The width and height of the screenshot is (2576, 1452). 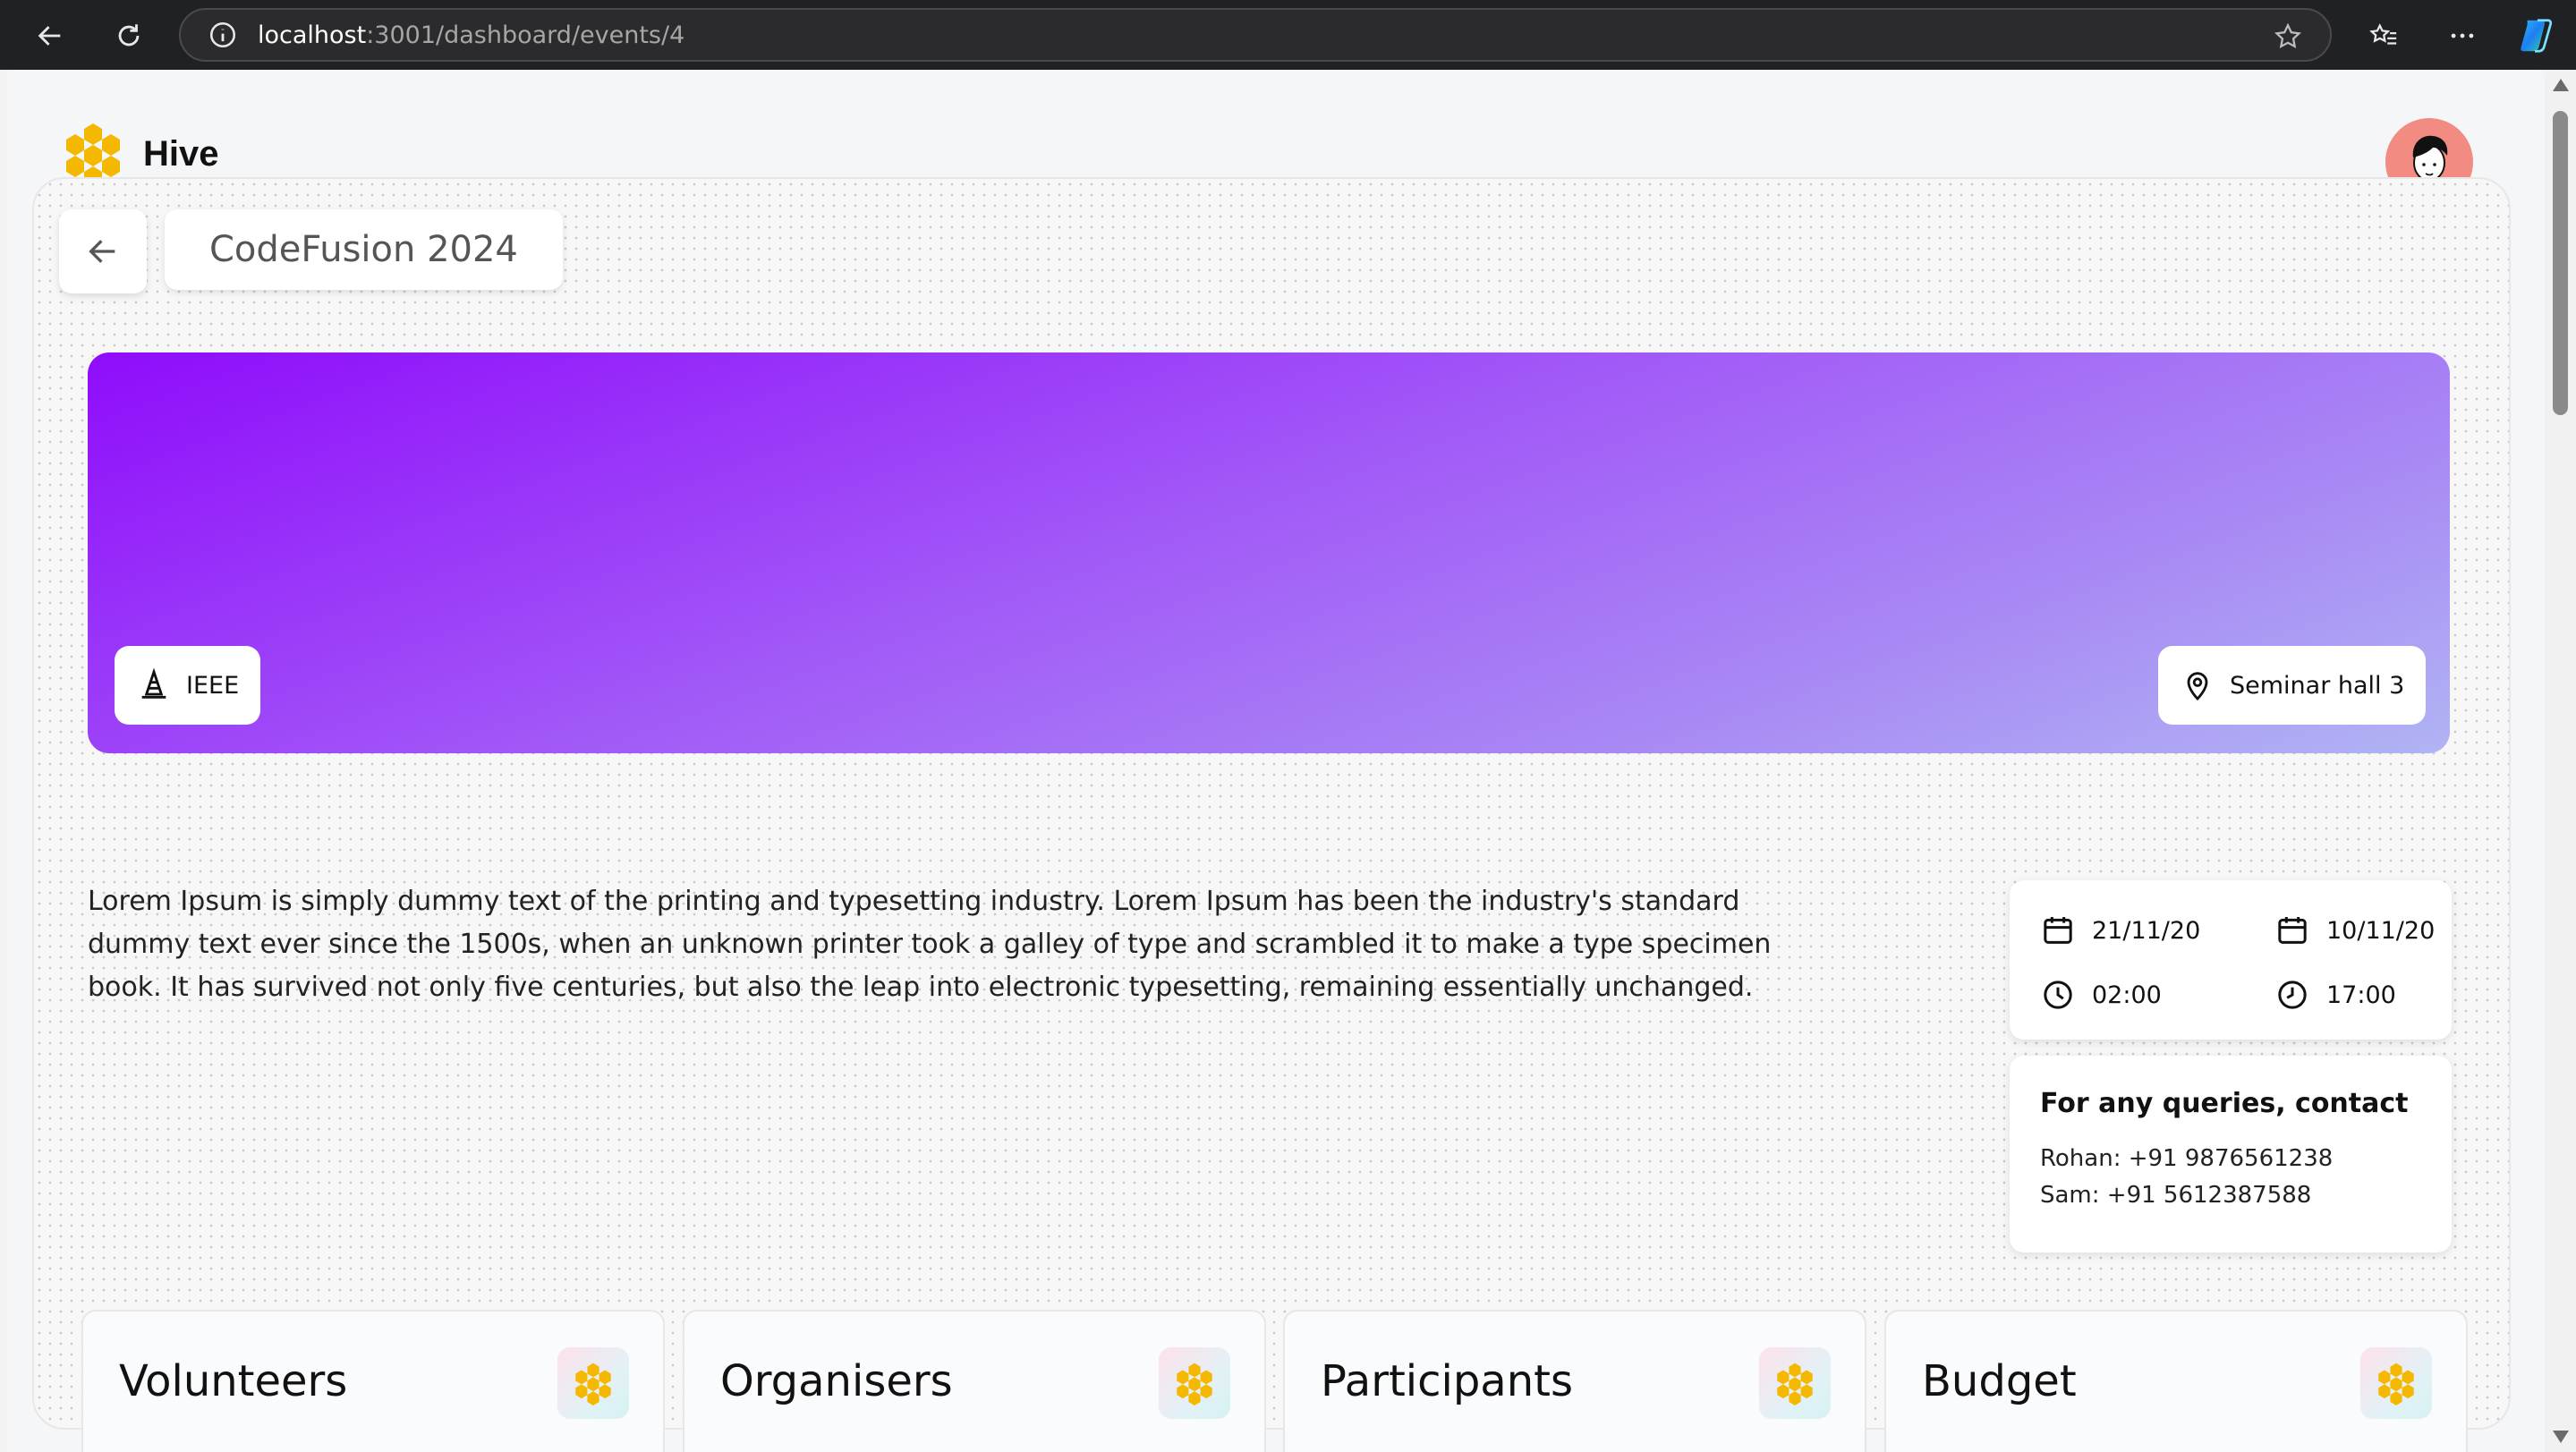 What do you see at coordinates (2561, 1437) in the screenshot?
I see `scroll-down-arrow-icon` at bounding box center [2561, 1437].